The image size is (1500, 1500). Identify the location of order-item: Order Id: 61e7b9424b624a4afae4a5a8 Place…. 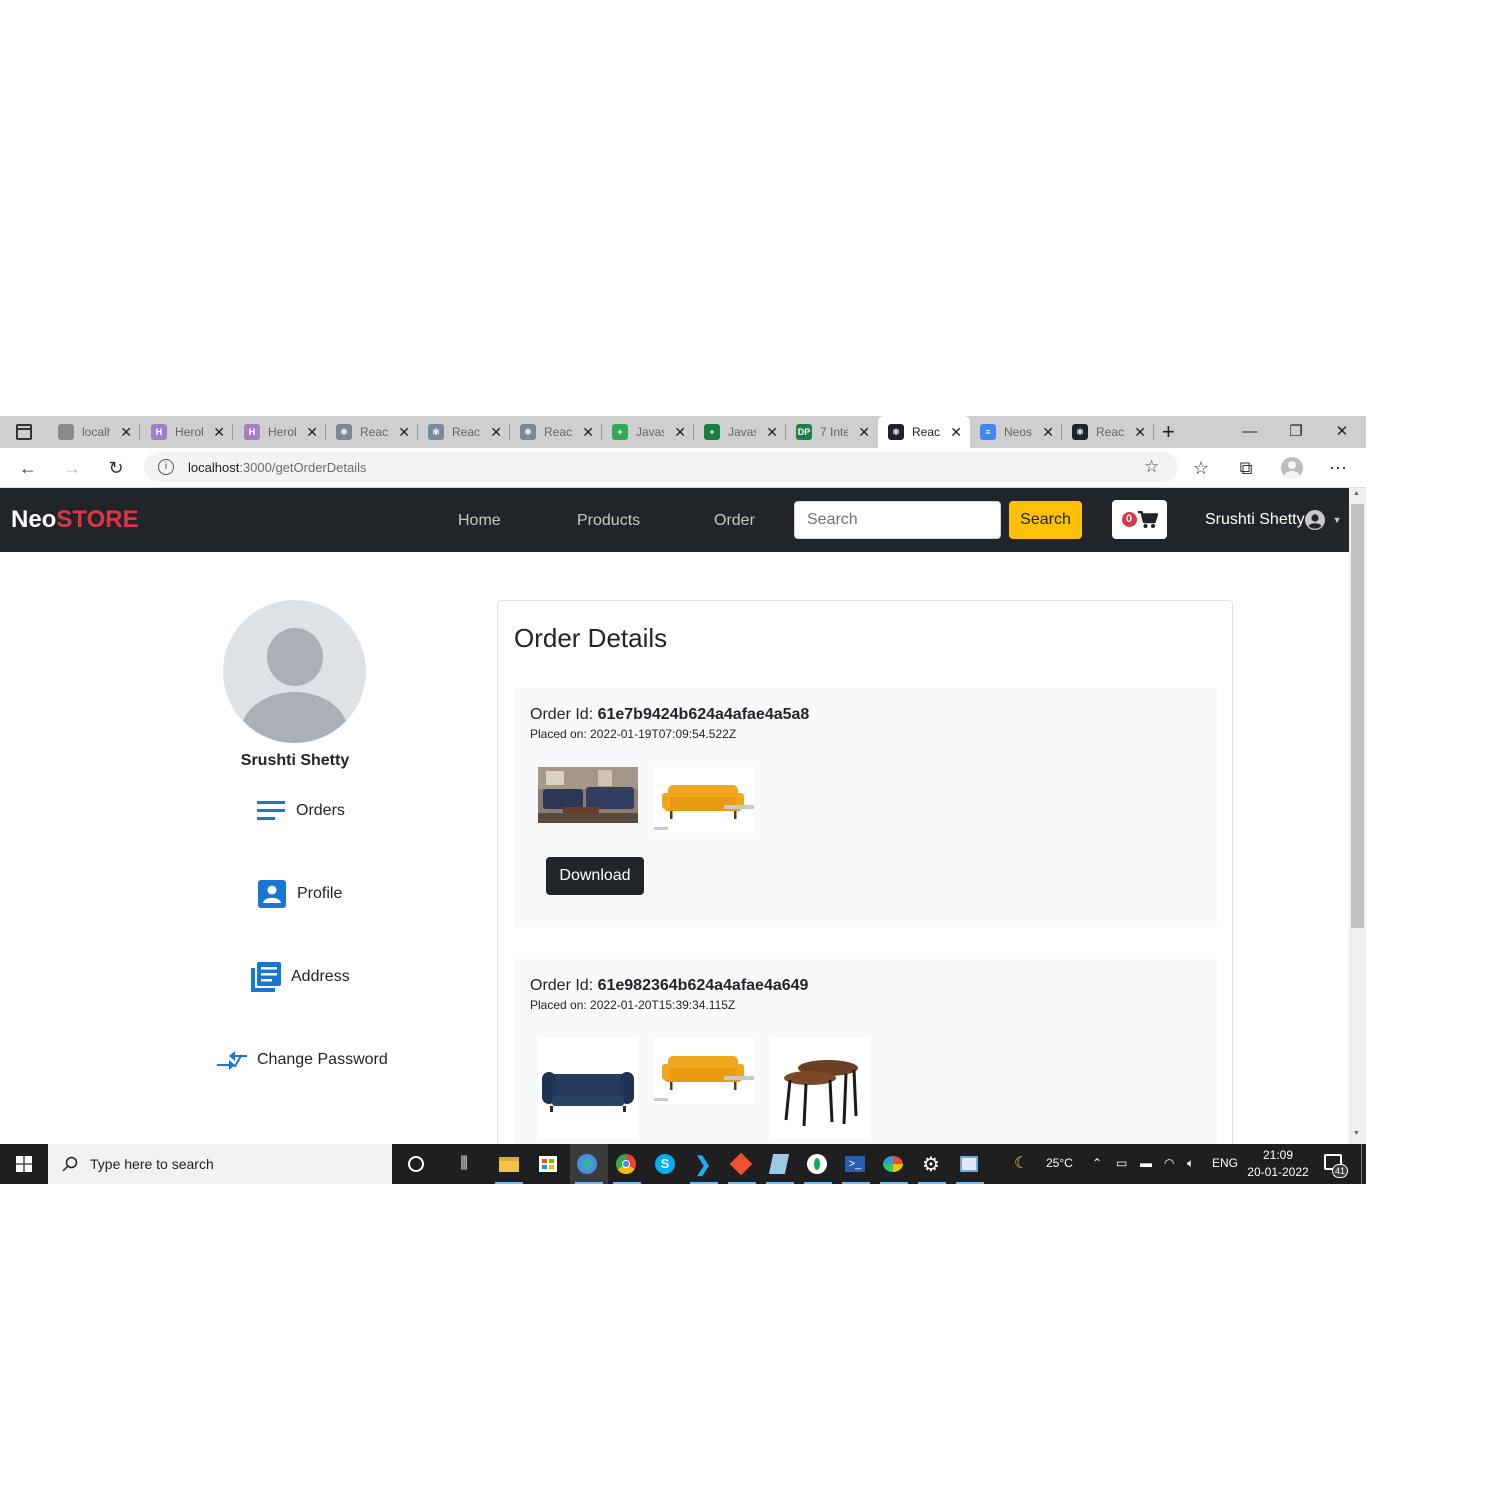
(865, 807).